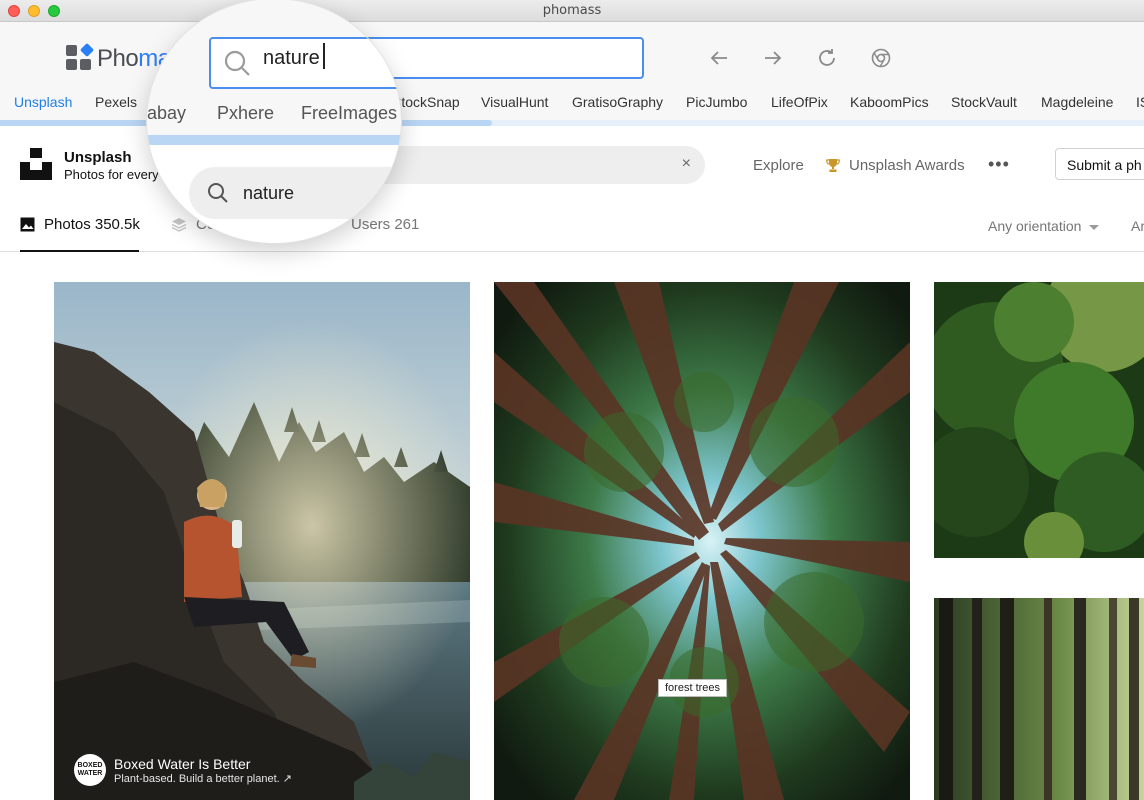 This screenshot has height=800, width=1144. Describe the element at coordinates (269, 193) in the screenshot. I see `magnified-unsplash-query: nature` at that location.